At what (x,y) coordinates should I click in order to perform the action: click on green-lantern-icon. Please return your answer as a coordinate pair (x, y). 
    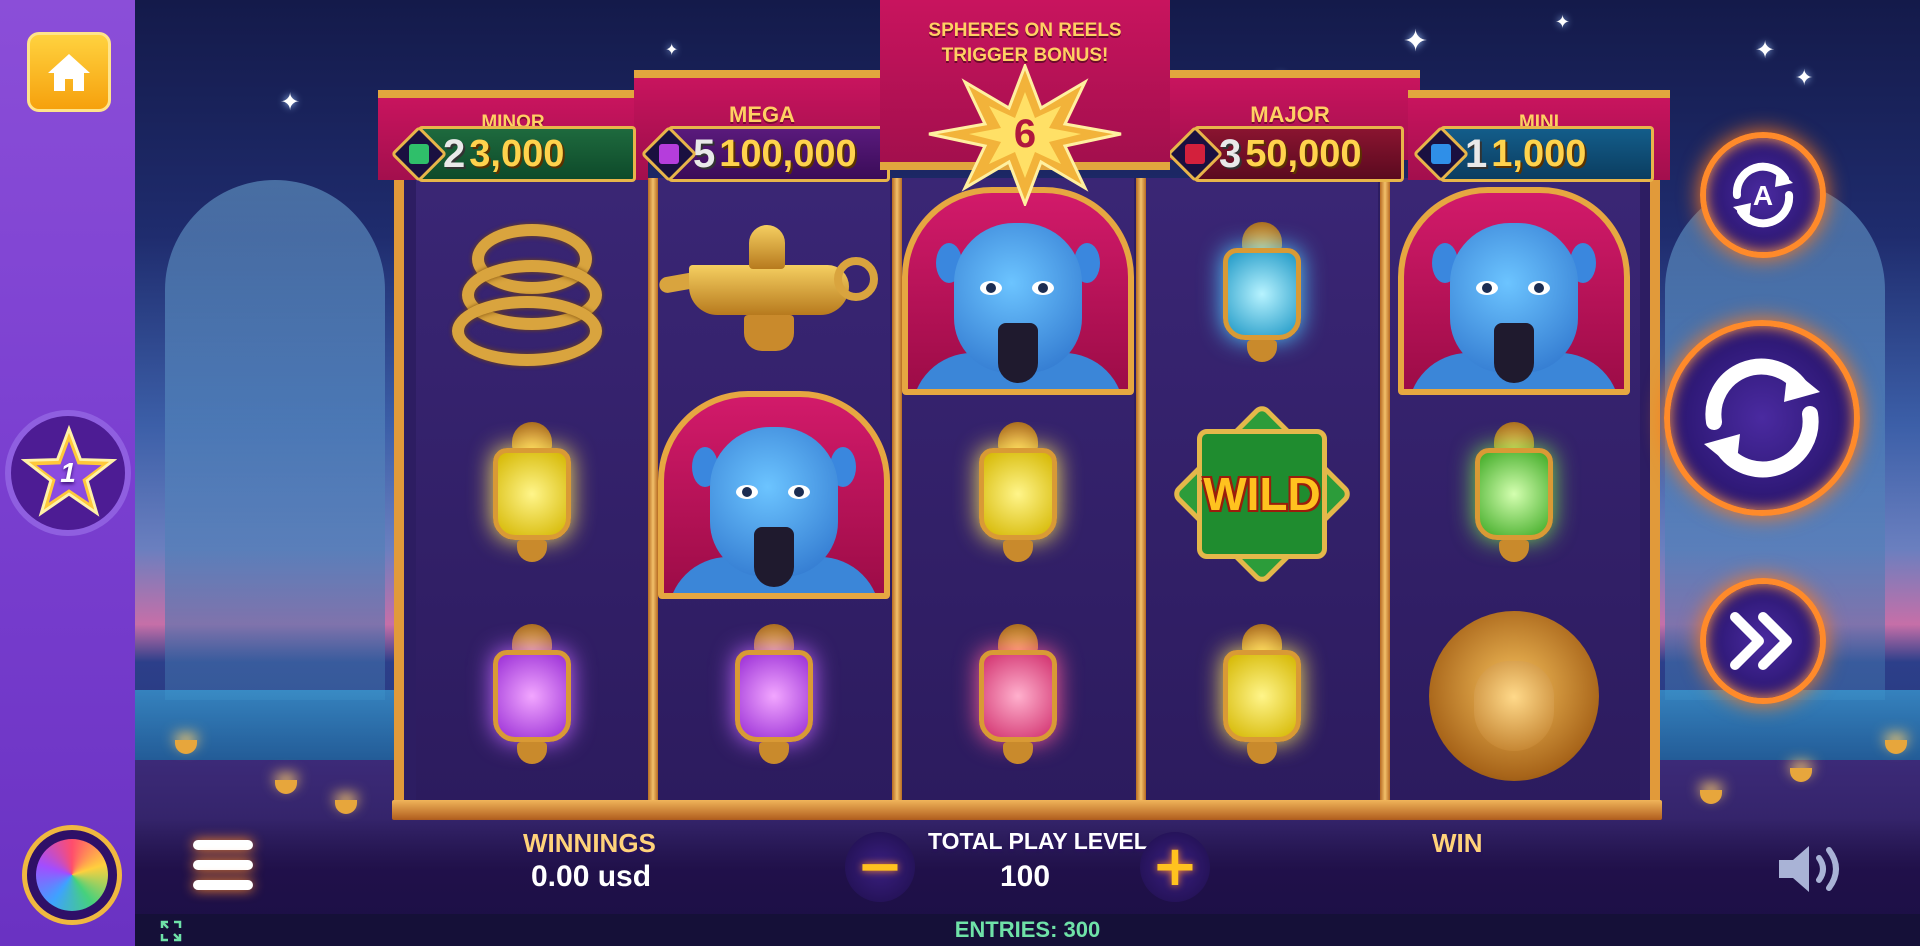
    Looking at the image, I should click on (1514, 494).